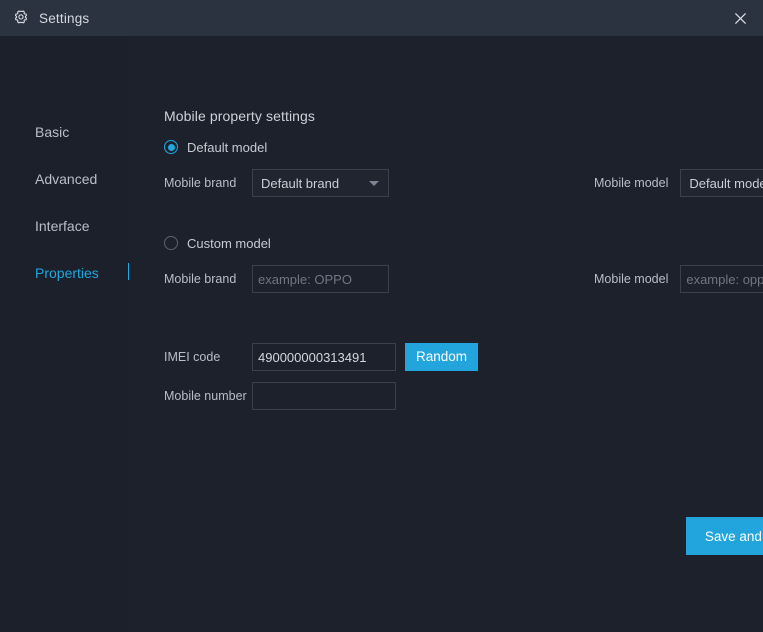  I want to click on sidebar-item-properties: Properties, so click(64, 272).